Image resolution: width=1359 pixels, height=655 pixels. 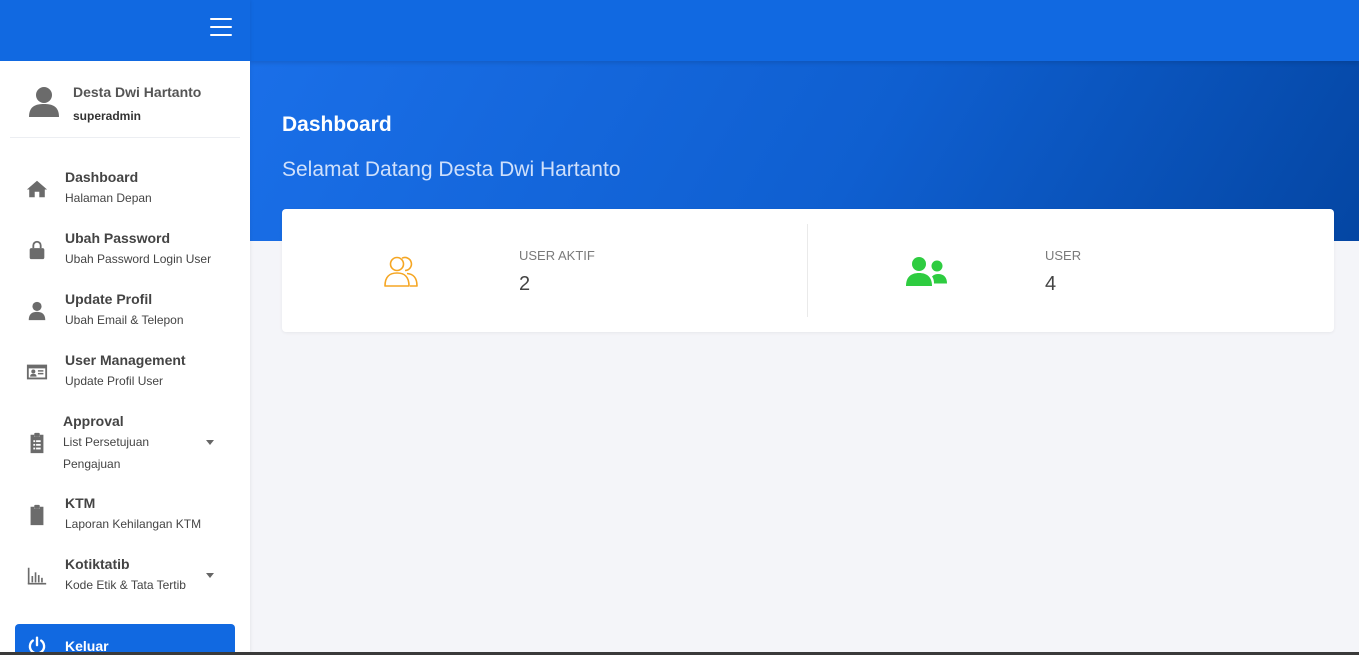 I want to click on welcome-message: Selamat Datang Desta Dwi Hartanto, so click(x=451, y=169).